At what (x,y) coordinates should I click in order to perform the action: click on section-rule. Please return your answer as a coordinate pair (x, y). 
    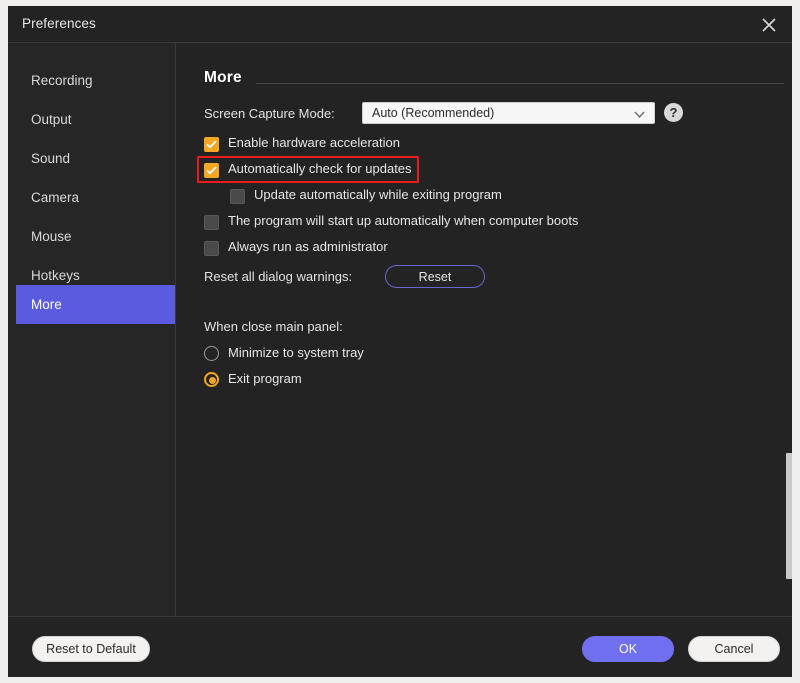
    Looking at the image, I should click on (520, 83).